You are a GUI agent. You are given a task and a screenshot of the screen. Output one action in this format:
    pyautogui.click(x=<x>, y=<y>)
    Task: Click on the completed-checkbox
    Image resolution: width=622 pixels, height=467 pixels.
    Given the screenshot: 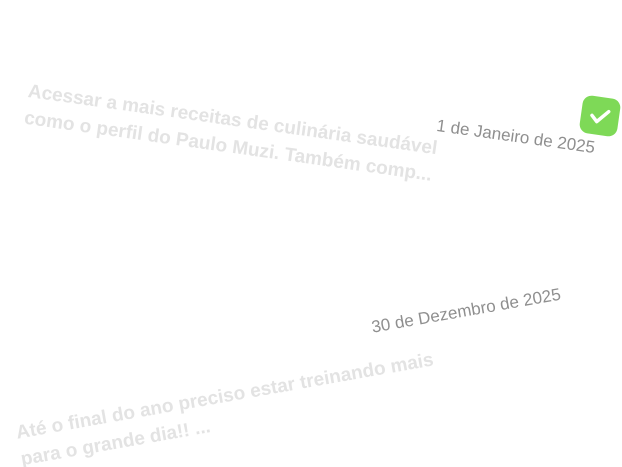 What is the action you would take?
    pyautogui.click(x=600, y=116)
    